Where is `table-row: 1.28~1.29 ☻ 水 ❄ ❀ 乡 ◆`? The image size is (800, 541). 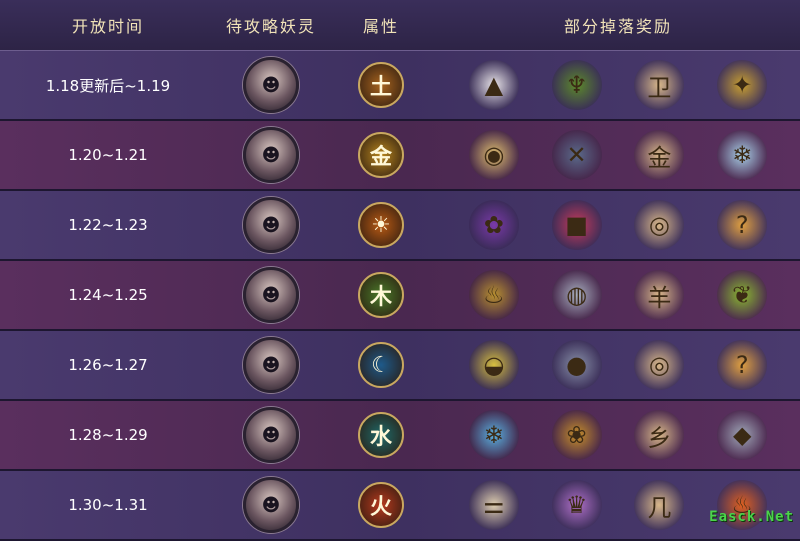
table-row: 1.28~1.29 ☻ 水 ❄ ❀ 乡 ◆ is located at coordinates (400, 436).